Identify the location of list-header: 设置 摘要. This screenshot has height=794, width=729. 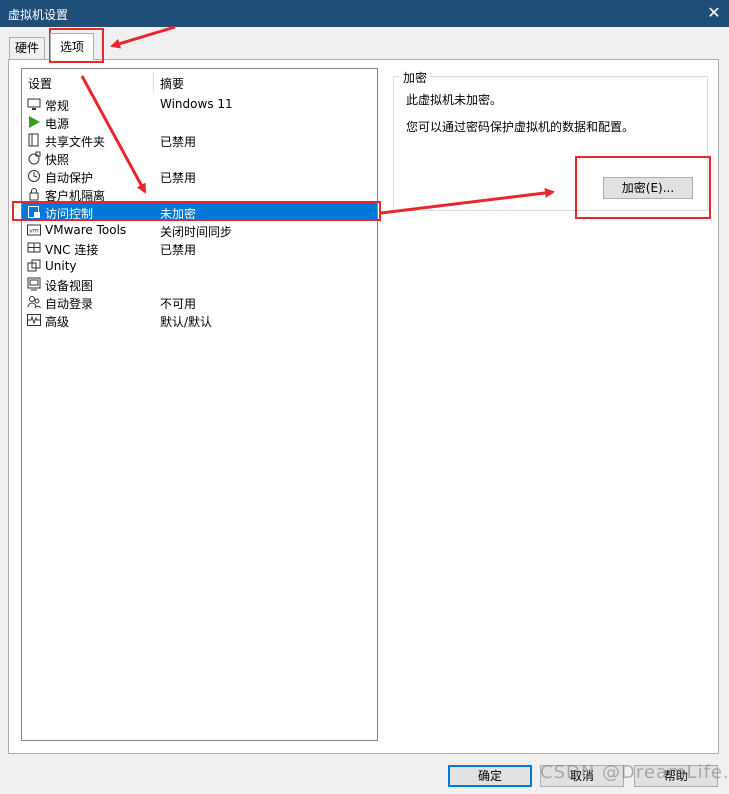
(199, 82).